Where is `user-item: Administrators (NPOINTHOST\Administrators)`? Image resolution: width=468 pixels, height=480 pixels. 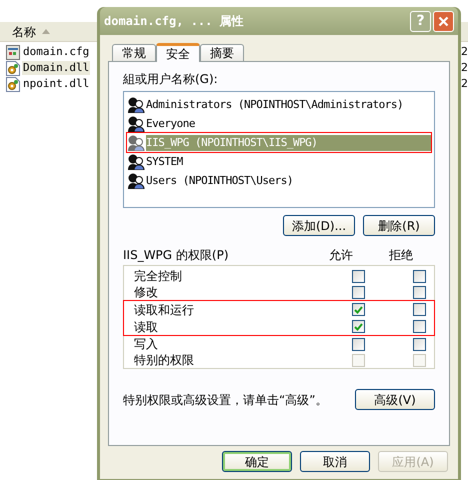 user-item: Administrators (NPOINTHOST\Administrators) is located at coordinates (288, 104).